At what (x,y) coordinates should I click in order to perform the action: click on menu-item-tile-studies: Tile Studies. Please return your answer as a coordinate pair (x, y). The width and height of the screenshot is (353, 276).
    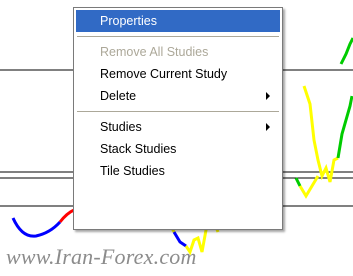
    Looking at the image, I should click on (178, 171).